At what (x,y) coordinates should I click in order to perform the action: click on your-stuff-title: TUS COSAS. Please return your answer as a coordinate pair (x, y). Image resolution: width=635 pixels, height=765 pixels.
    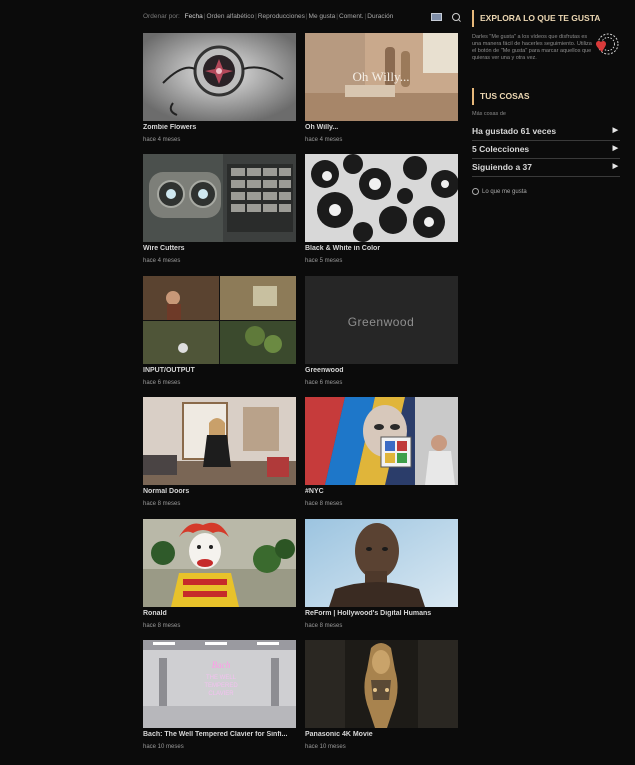
    Looking at the image, I should click on (550, 96).